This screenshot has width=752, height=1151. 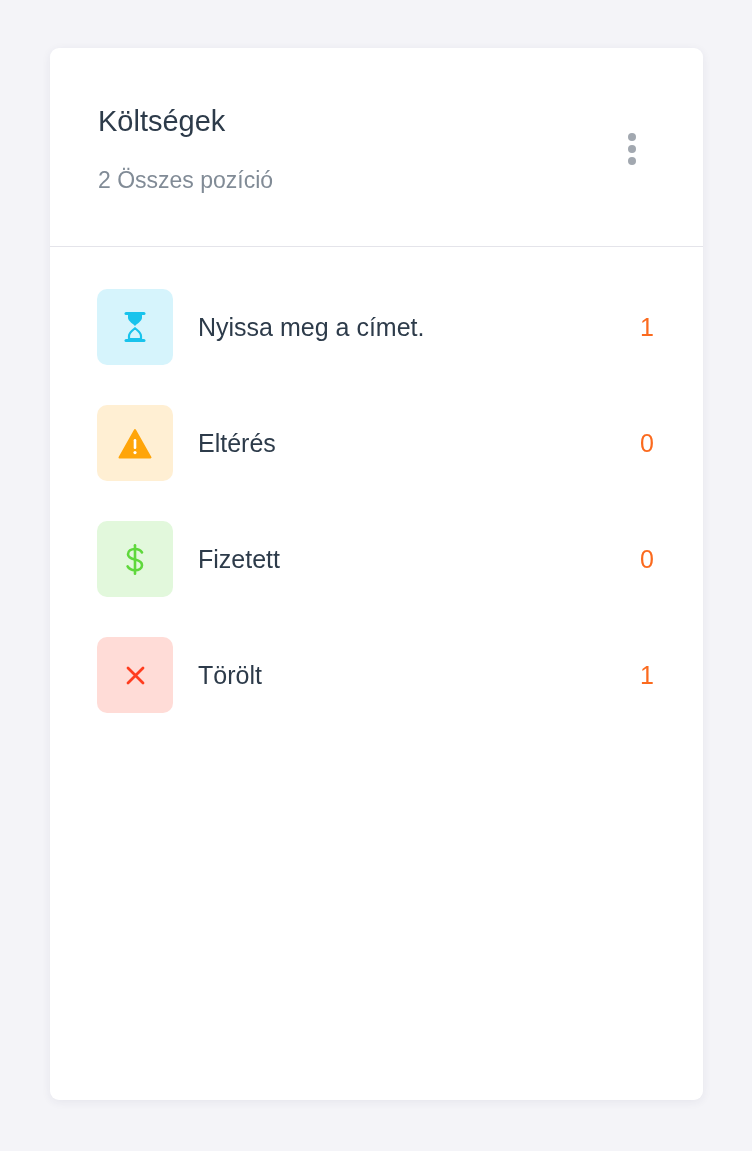 What do you see at coordinates (237, 443) in the screenshot?
I see `status-label: Eltérés` at bounding box center [237, 443].